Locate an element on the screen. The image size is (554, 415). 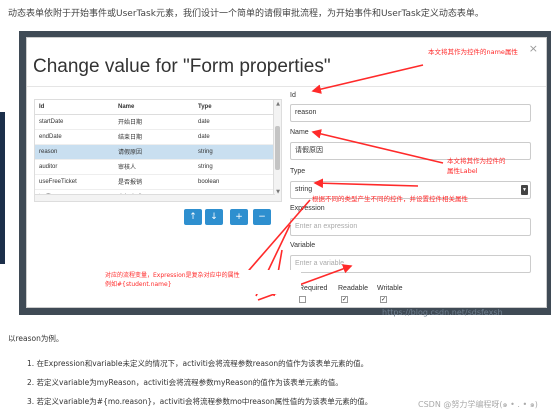
scroll-up-arrow-icon: ▲ is located at coordinates (277, 104).